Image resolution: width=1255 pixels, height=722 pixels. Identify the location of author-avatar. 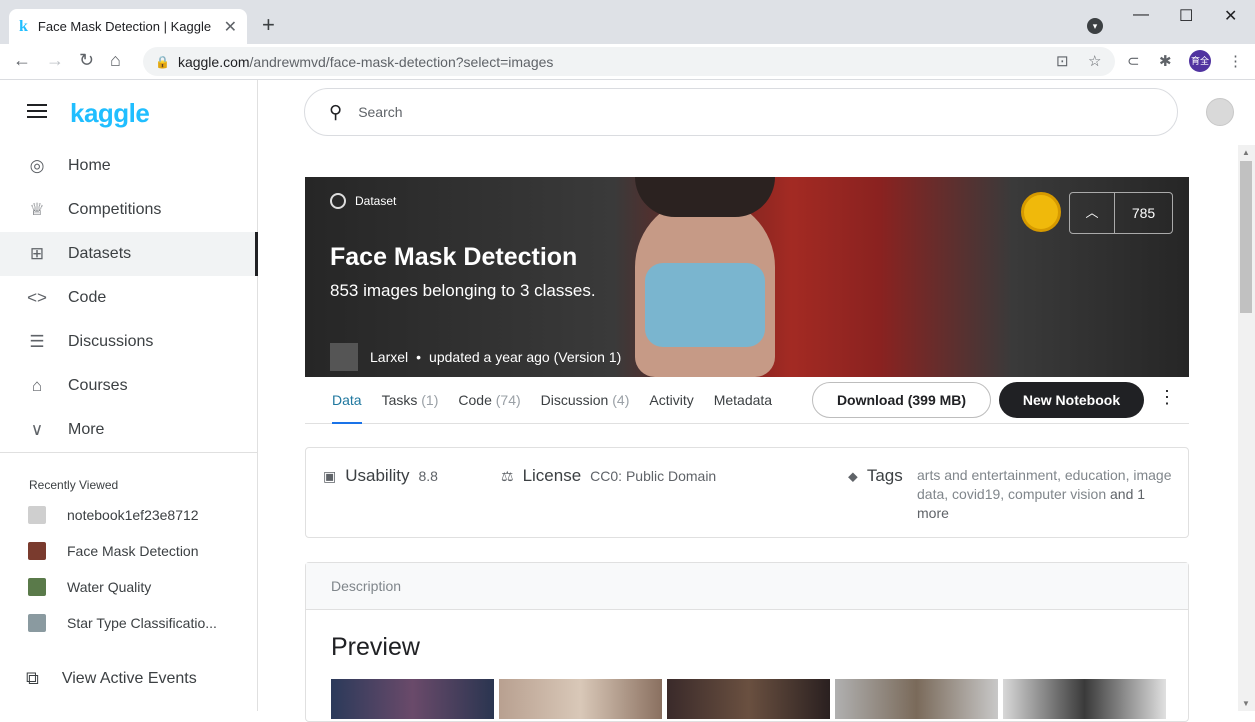
(344, 357).